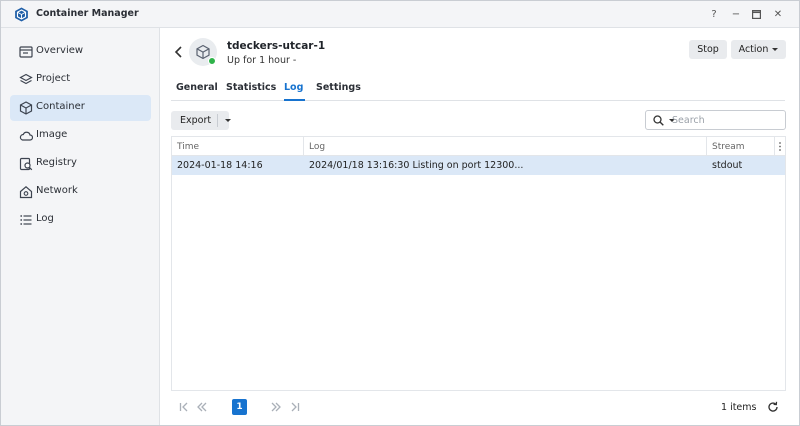  I want to click on minimize-icon: −, so click(736, 14).